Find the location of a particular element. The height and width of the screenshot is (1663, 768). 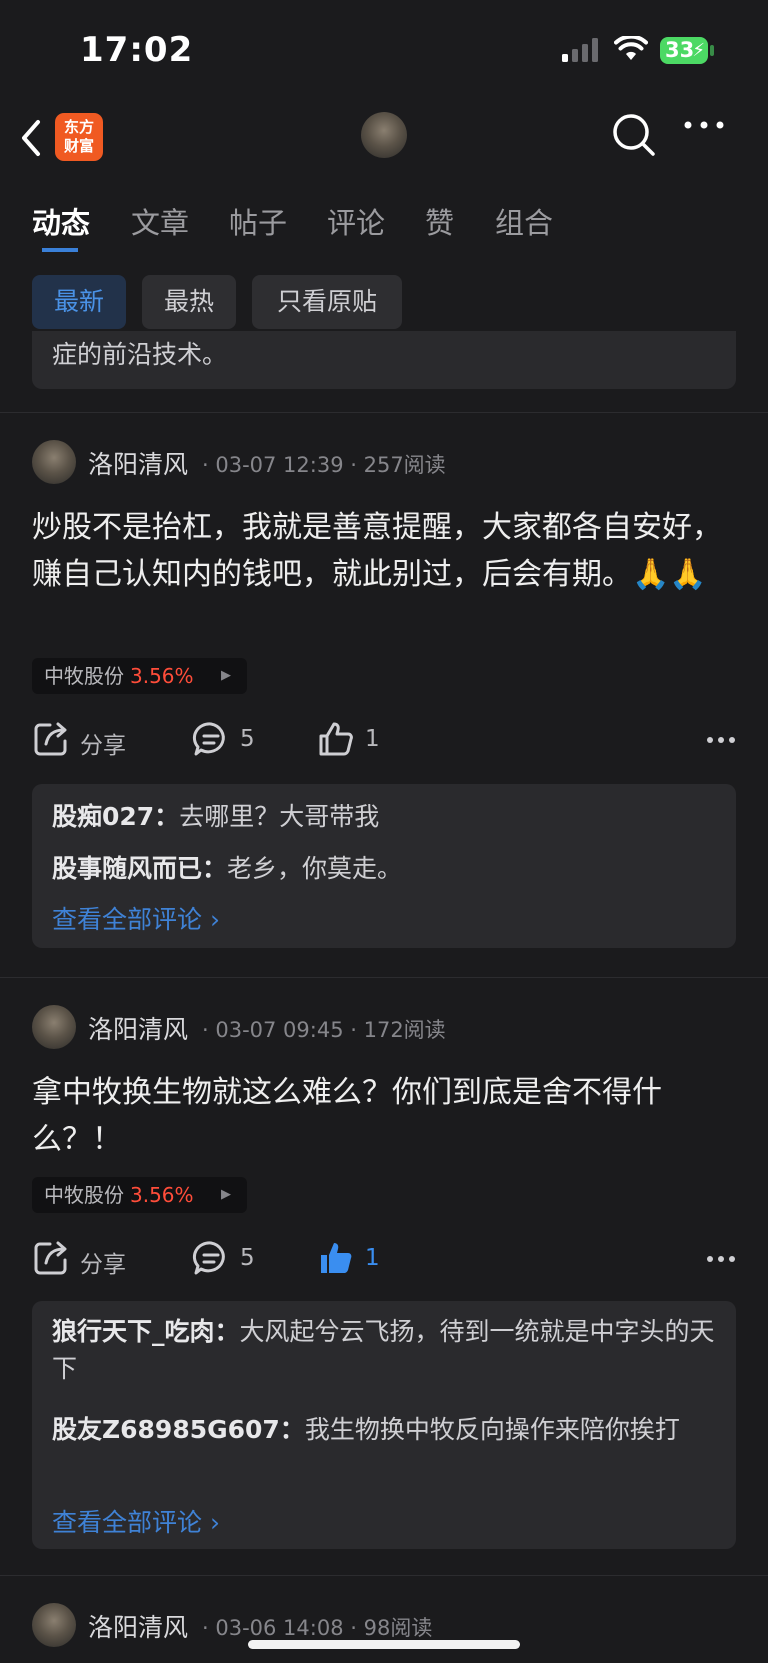

home-indicator is located at coordinates (384, 1644).